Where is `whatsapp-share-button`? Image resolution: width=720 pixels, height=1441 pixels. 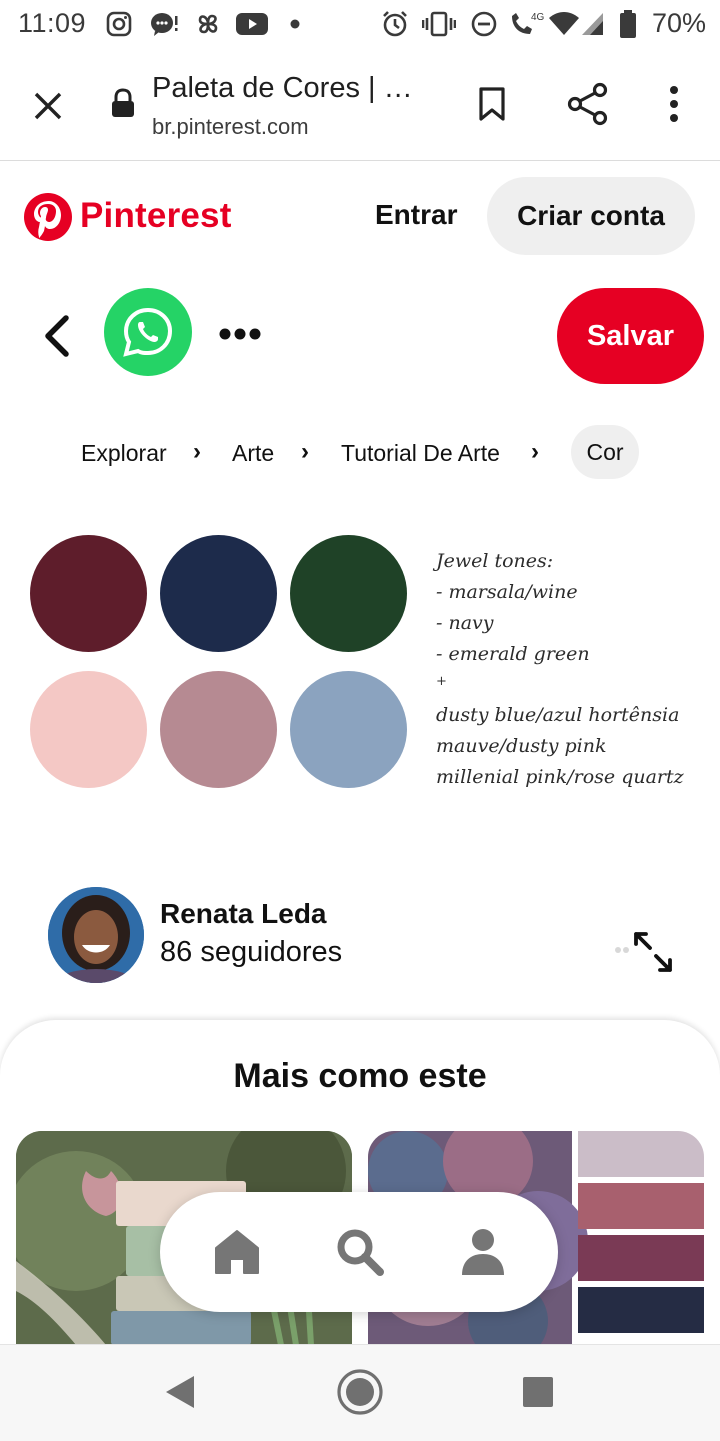
whatsapp-share-button is located at coordinates (148, 332).